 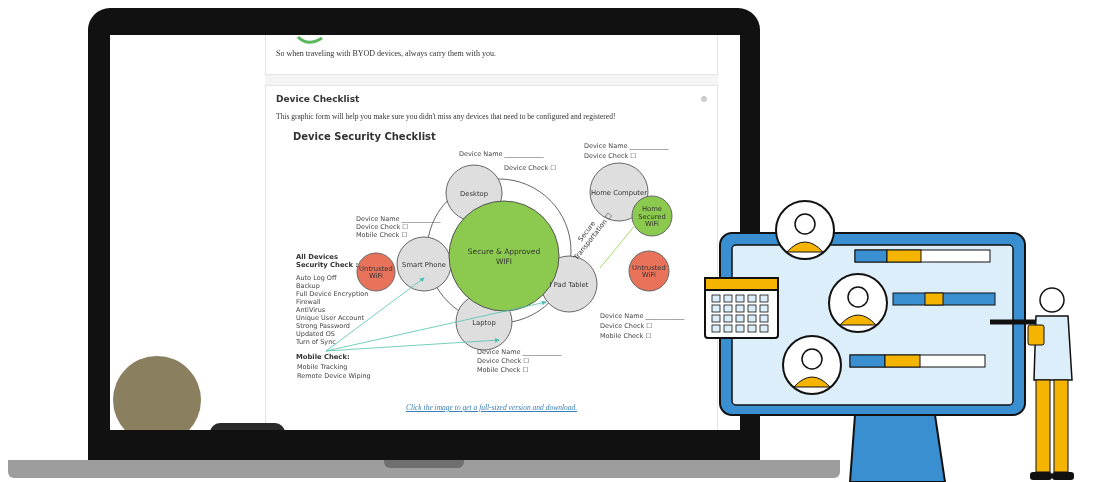 I want to click on card-title: Device Checklist, so click(x=318, y=99).